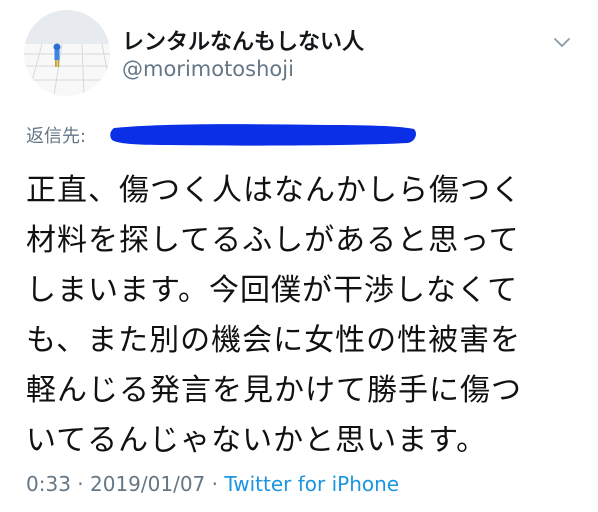 The width and height of the screenshot is (598, 512). I want to click on reply-to-redacted-username, so click(264, 134).